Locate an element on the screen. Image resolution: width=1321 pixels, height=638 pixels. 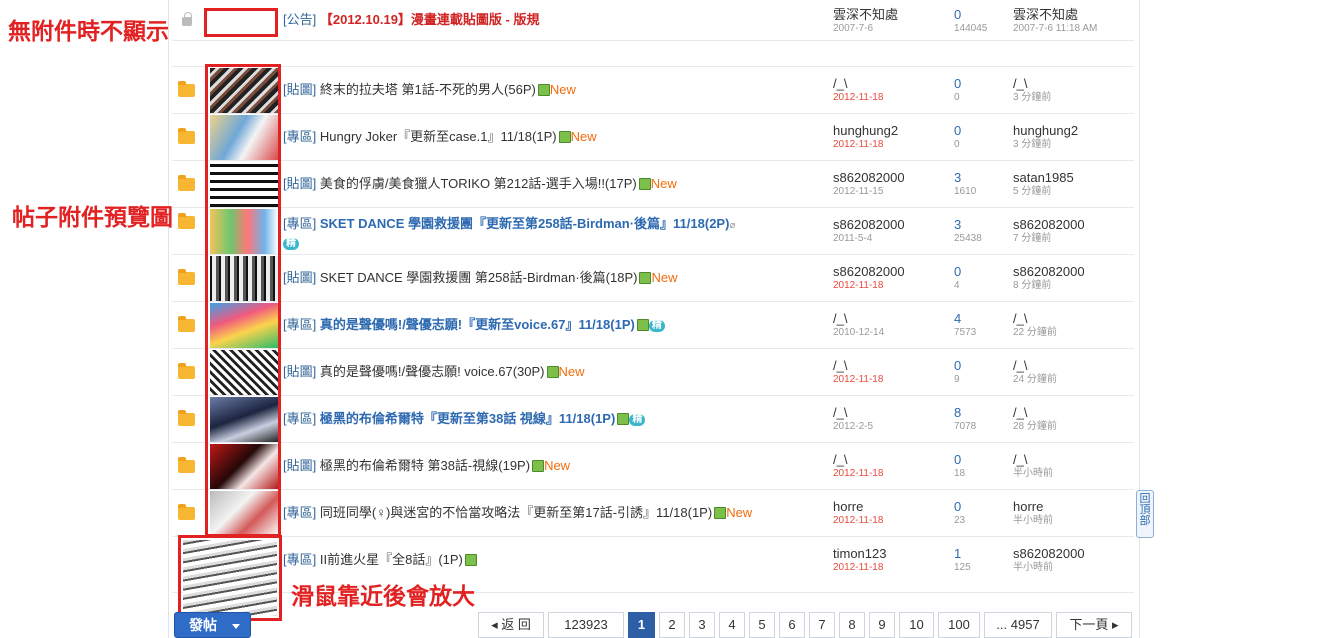
thread-author: horre is located at coordinates (892, 507).